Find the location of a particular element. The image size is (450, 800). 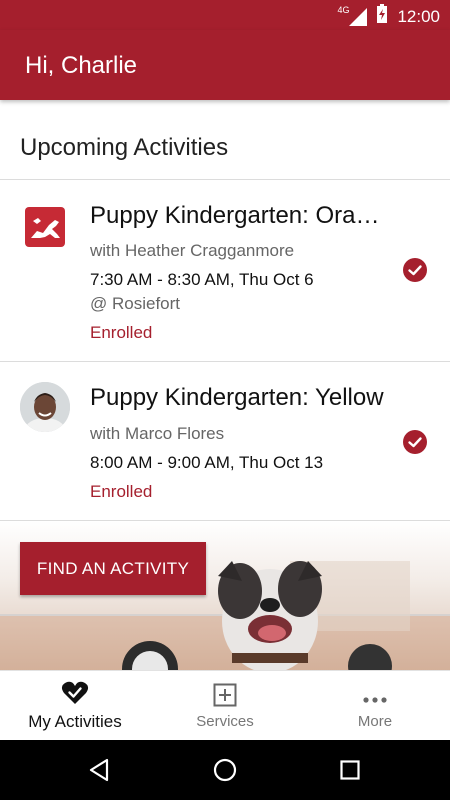

clock: 12:00 is located at coordinates (418, 16).